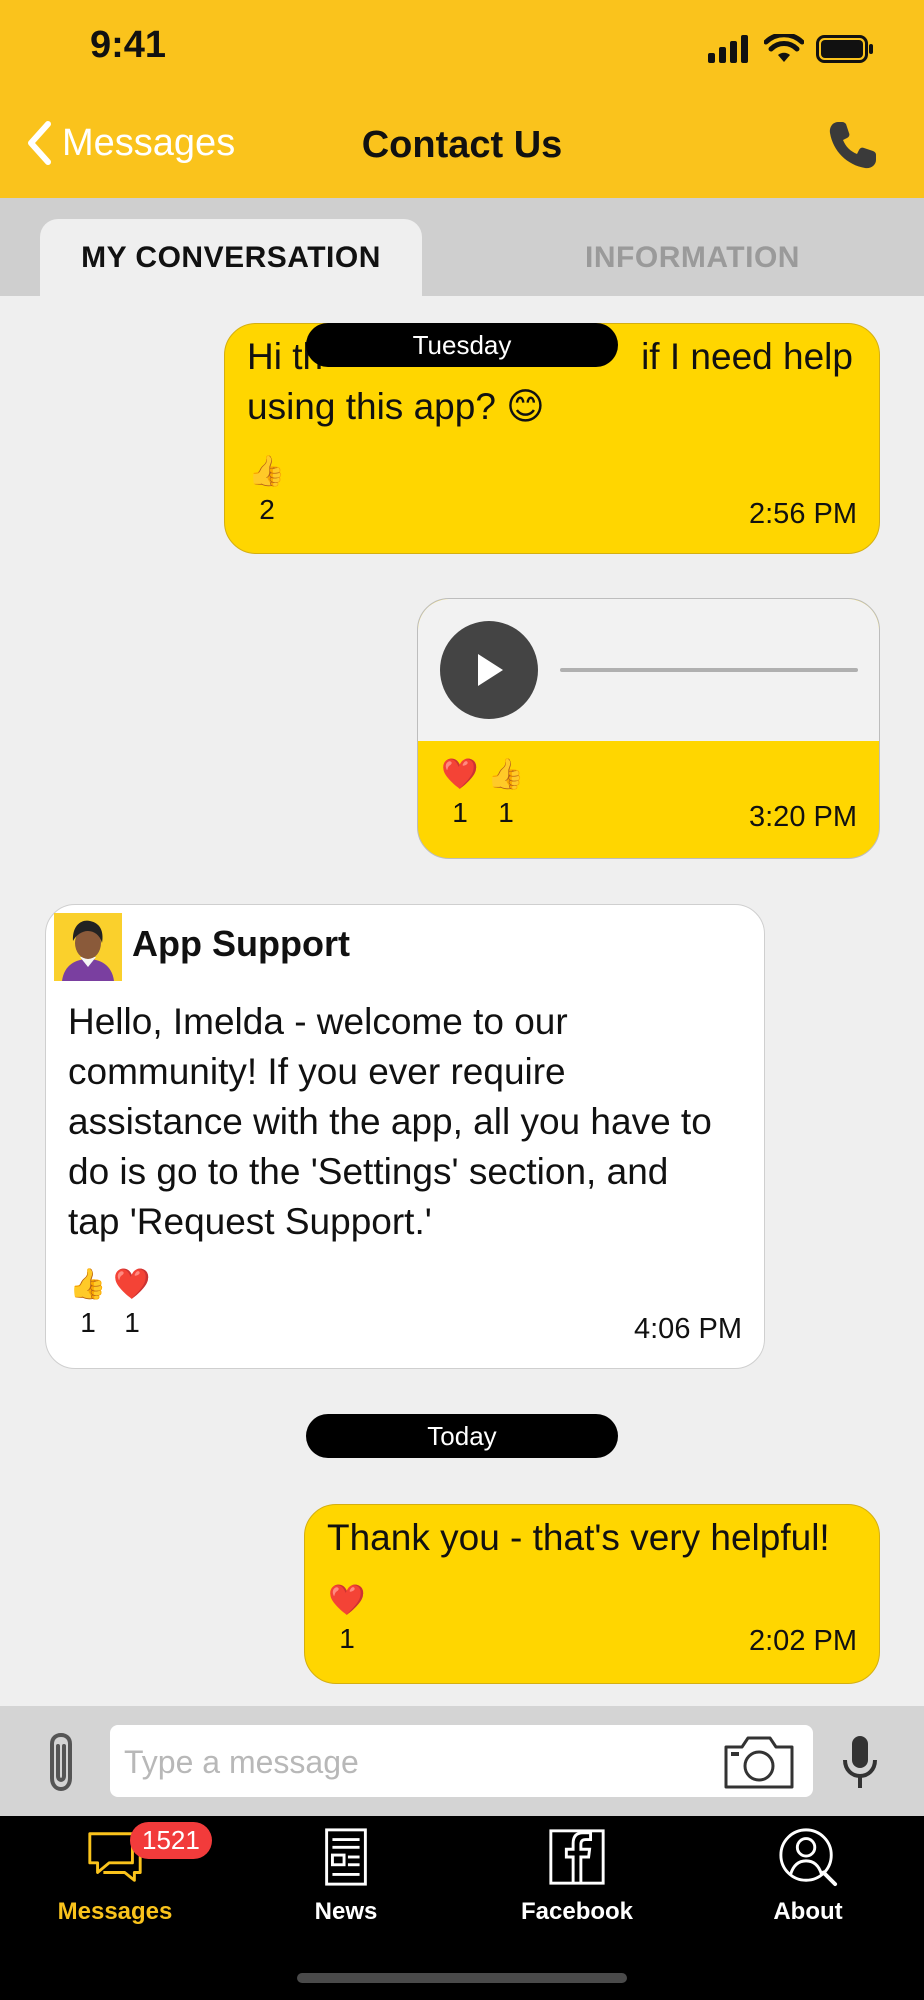  I want to click on tab-my-conversation: MY CONVERSATION, so click(231, 257).